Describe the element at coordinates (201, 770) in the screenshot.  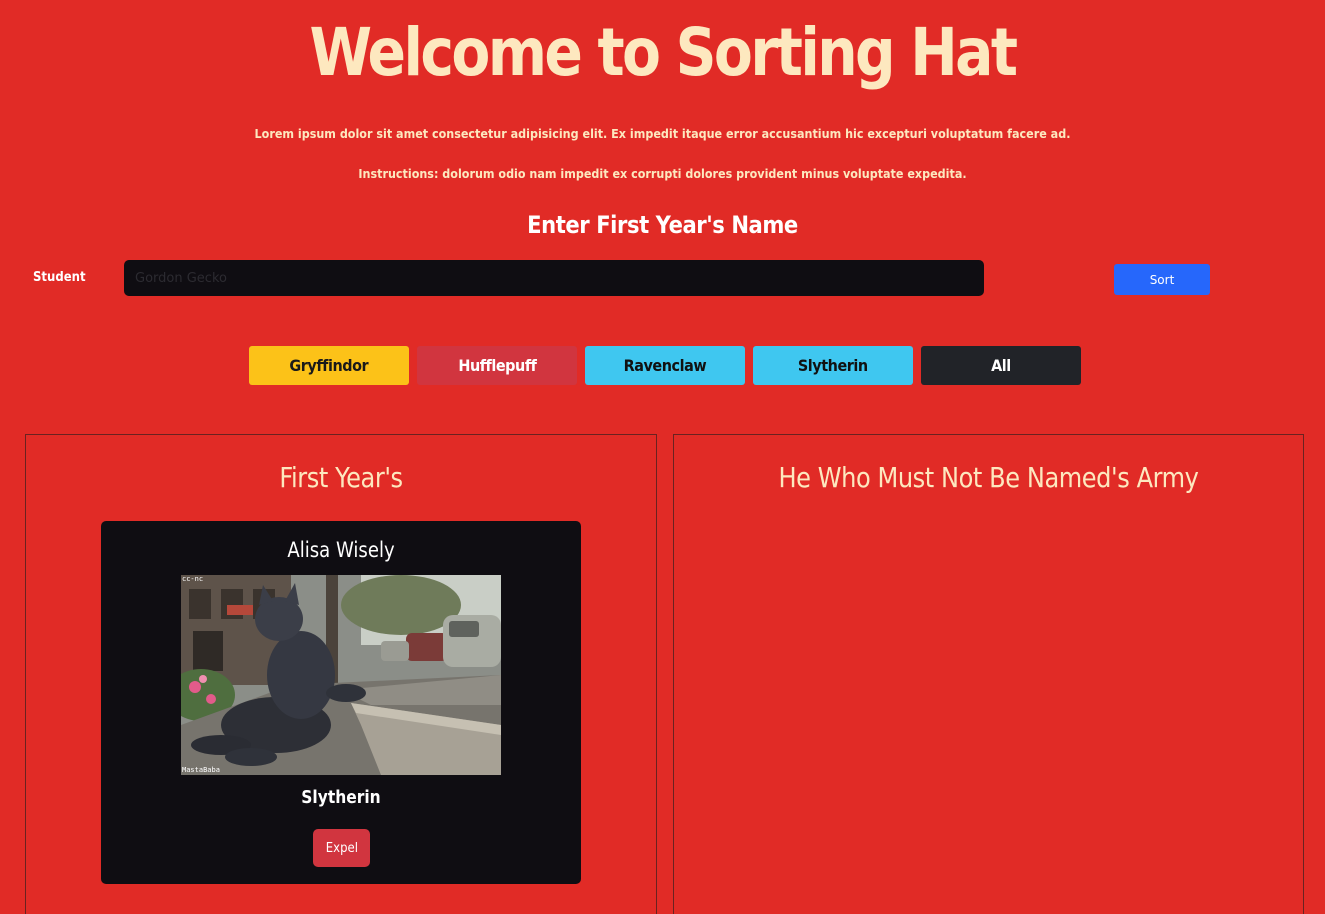
I see `image-watermark-bottom: MastaBaba` at that location.